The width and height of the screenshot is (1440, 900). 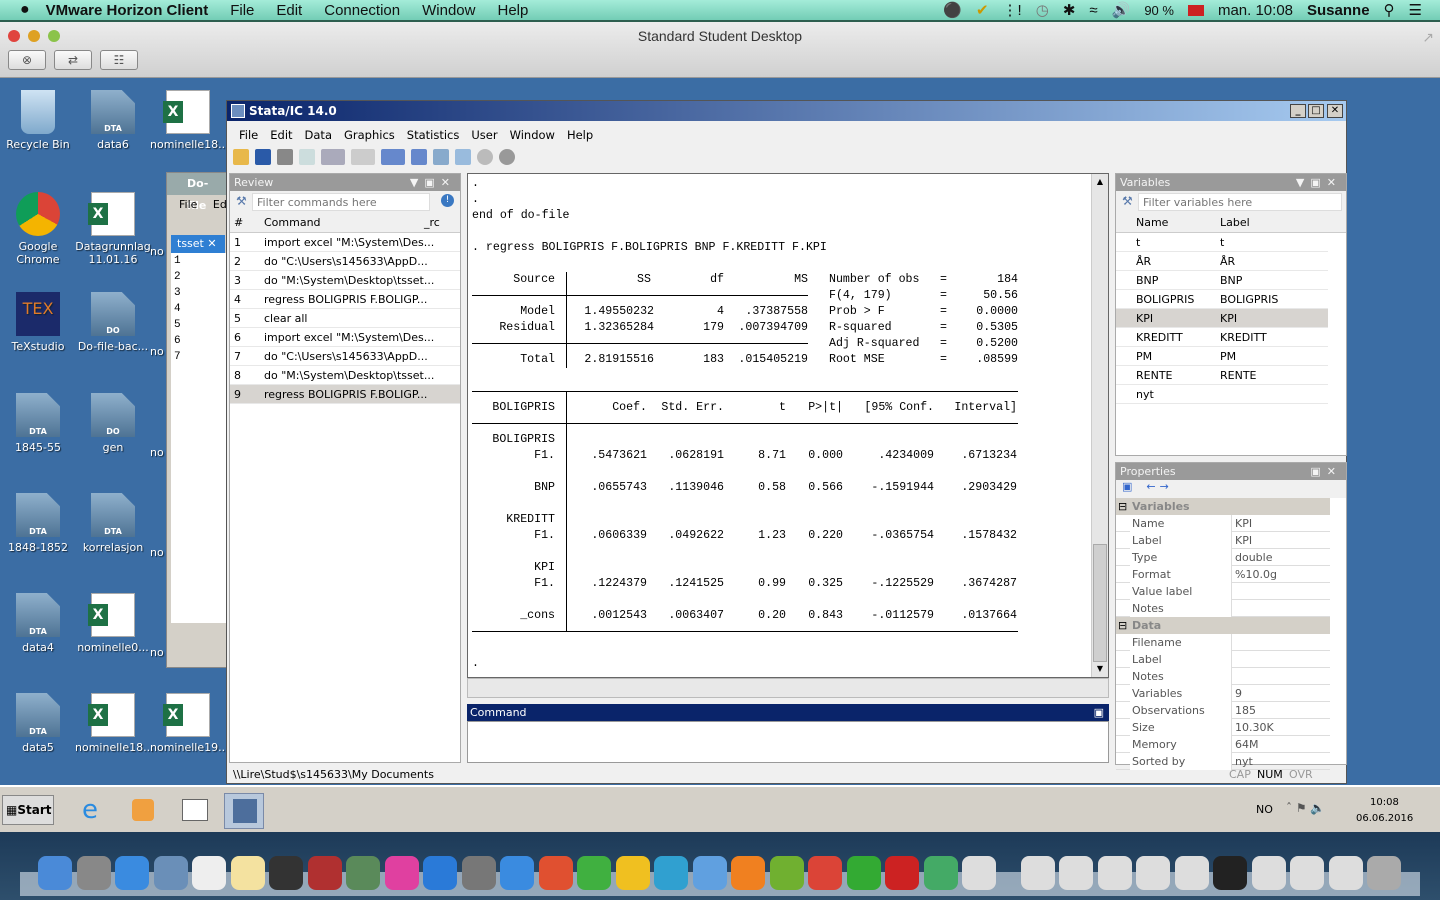 What do you see at coordinates (788, 742) in the screenshot?
I see `command-input` at bounding box center [788, 742].